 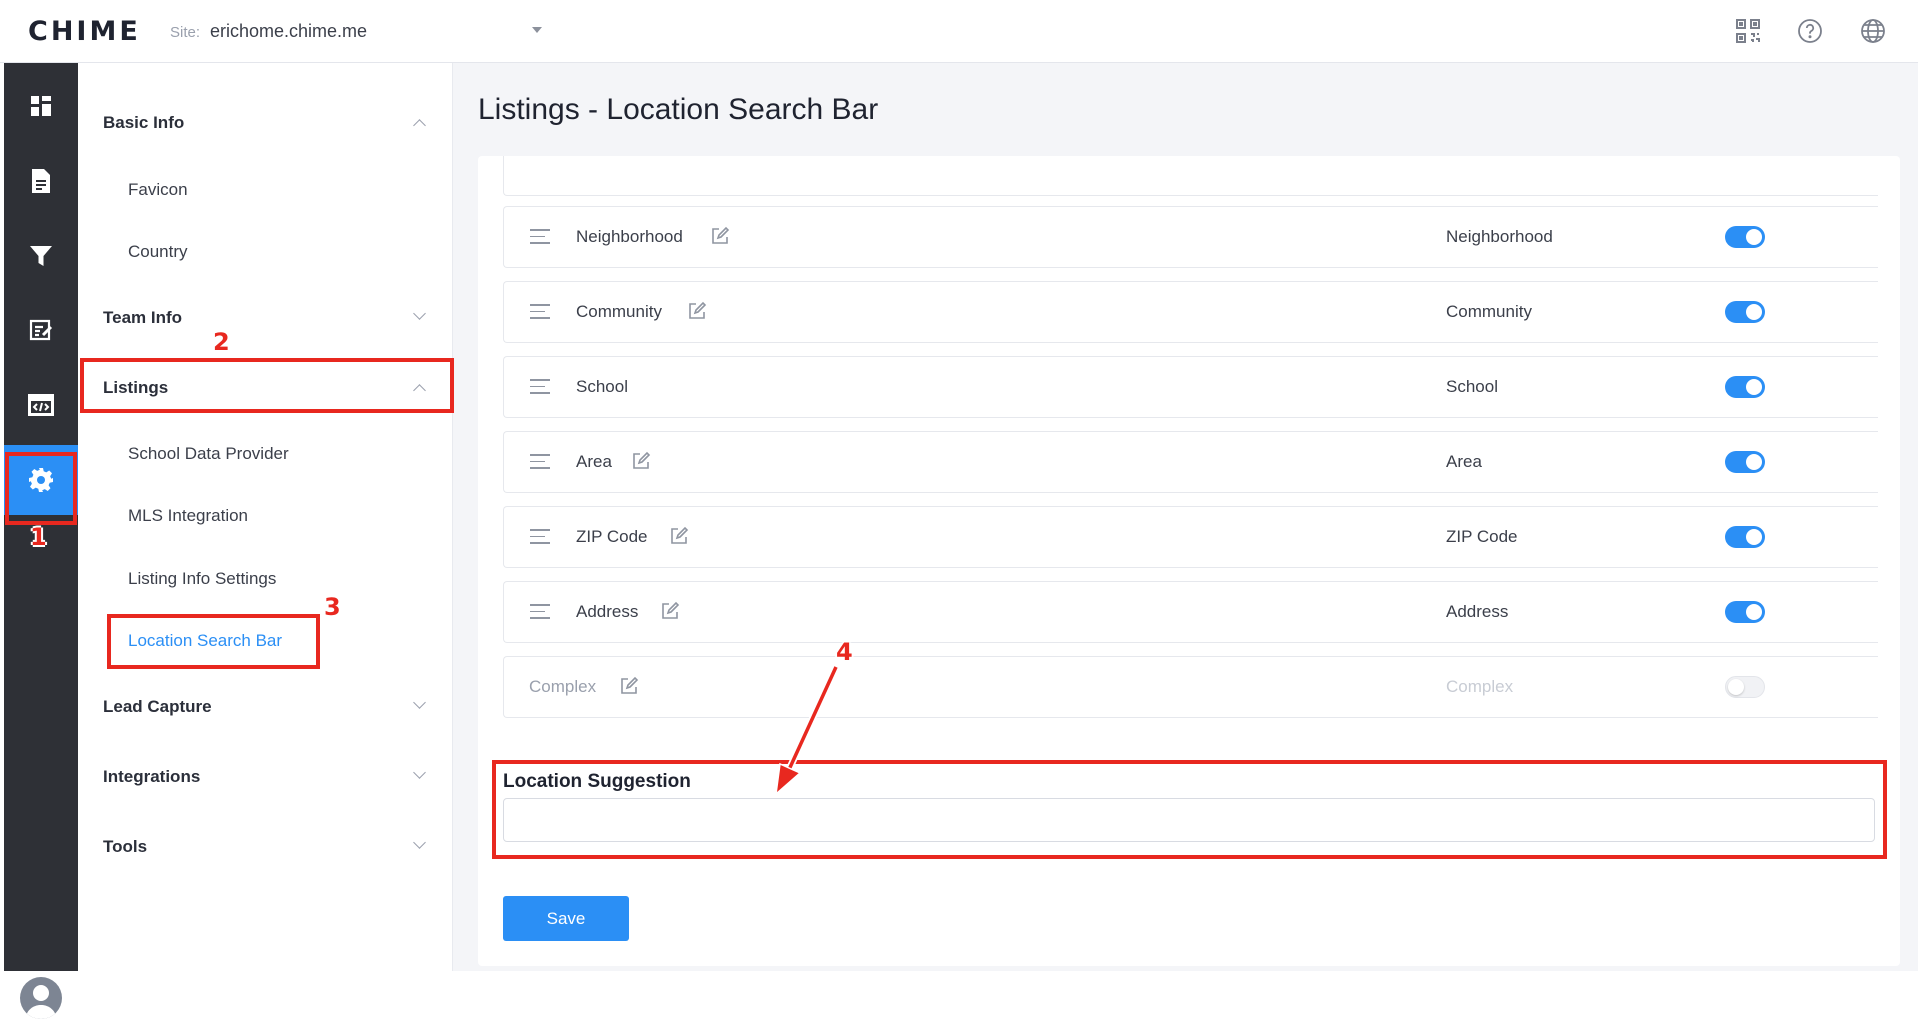 I want to click on list-item-community: Community Community, so click(x=1190, y=312).